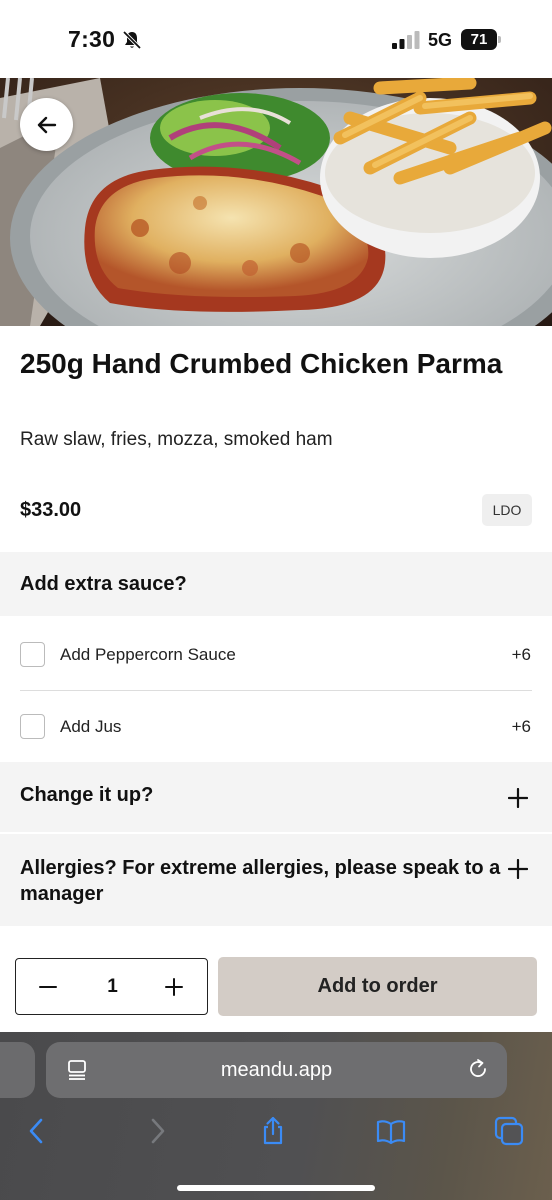 The image size is (552, 1200). Describe the element at coordinates (276, 654) in the screenshot. I see `option-peppercorn-sauce: Add Peppercorn Sauce +6` at that location.